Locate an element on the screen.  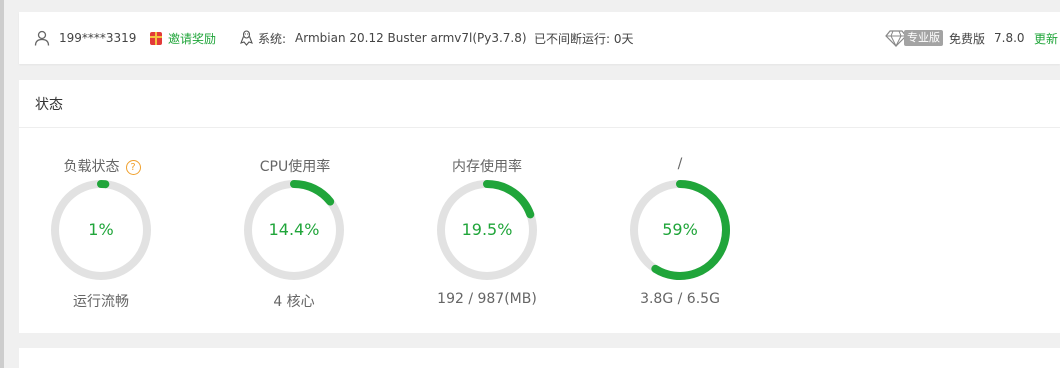
gauge-disk-value: 59% is located at coordinates (680, 229).